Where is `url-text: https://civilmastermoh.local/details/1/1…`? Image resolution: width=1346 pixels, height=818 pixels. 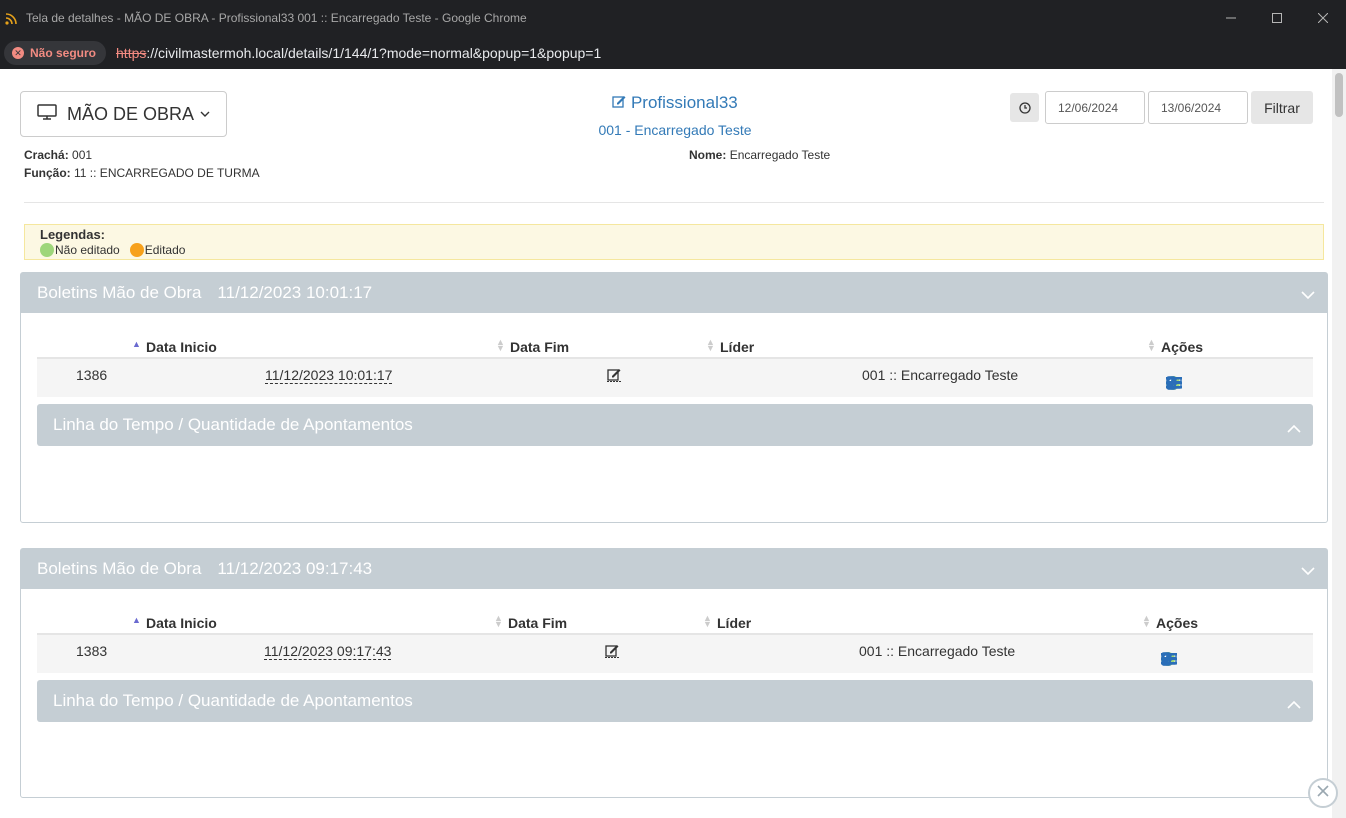 url-text: https://civilmastermoh.local/details/1/1… is located at coordinates (358, 53).